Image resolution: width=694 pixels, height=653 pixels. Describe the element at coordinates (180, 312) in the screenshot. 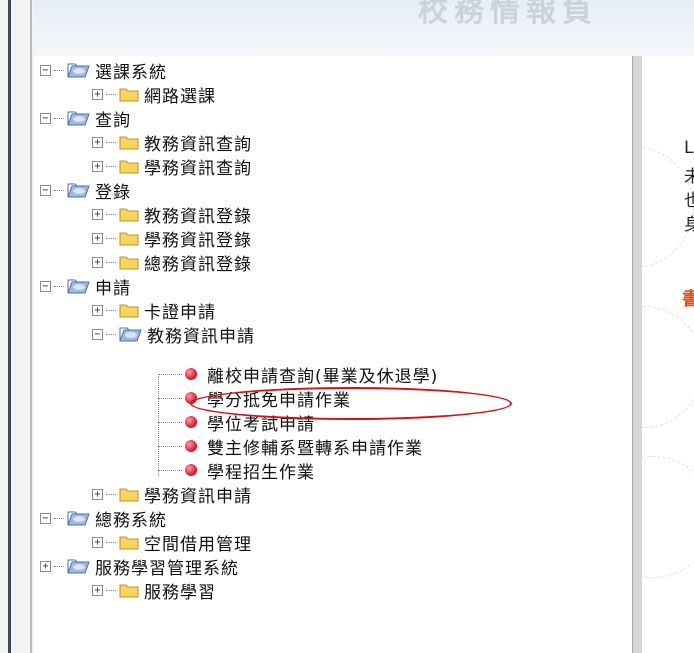

I see `tree-node-label: 卡證申請` at that location.